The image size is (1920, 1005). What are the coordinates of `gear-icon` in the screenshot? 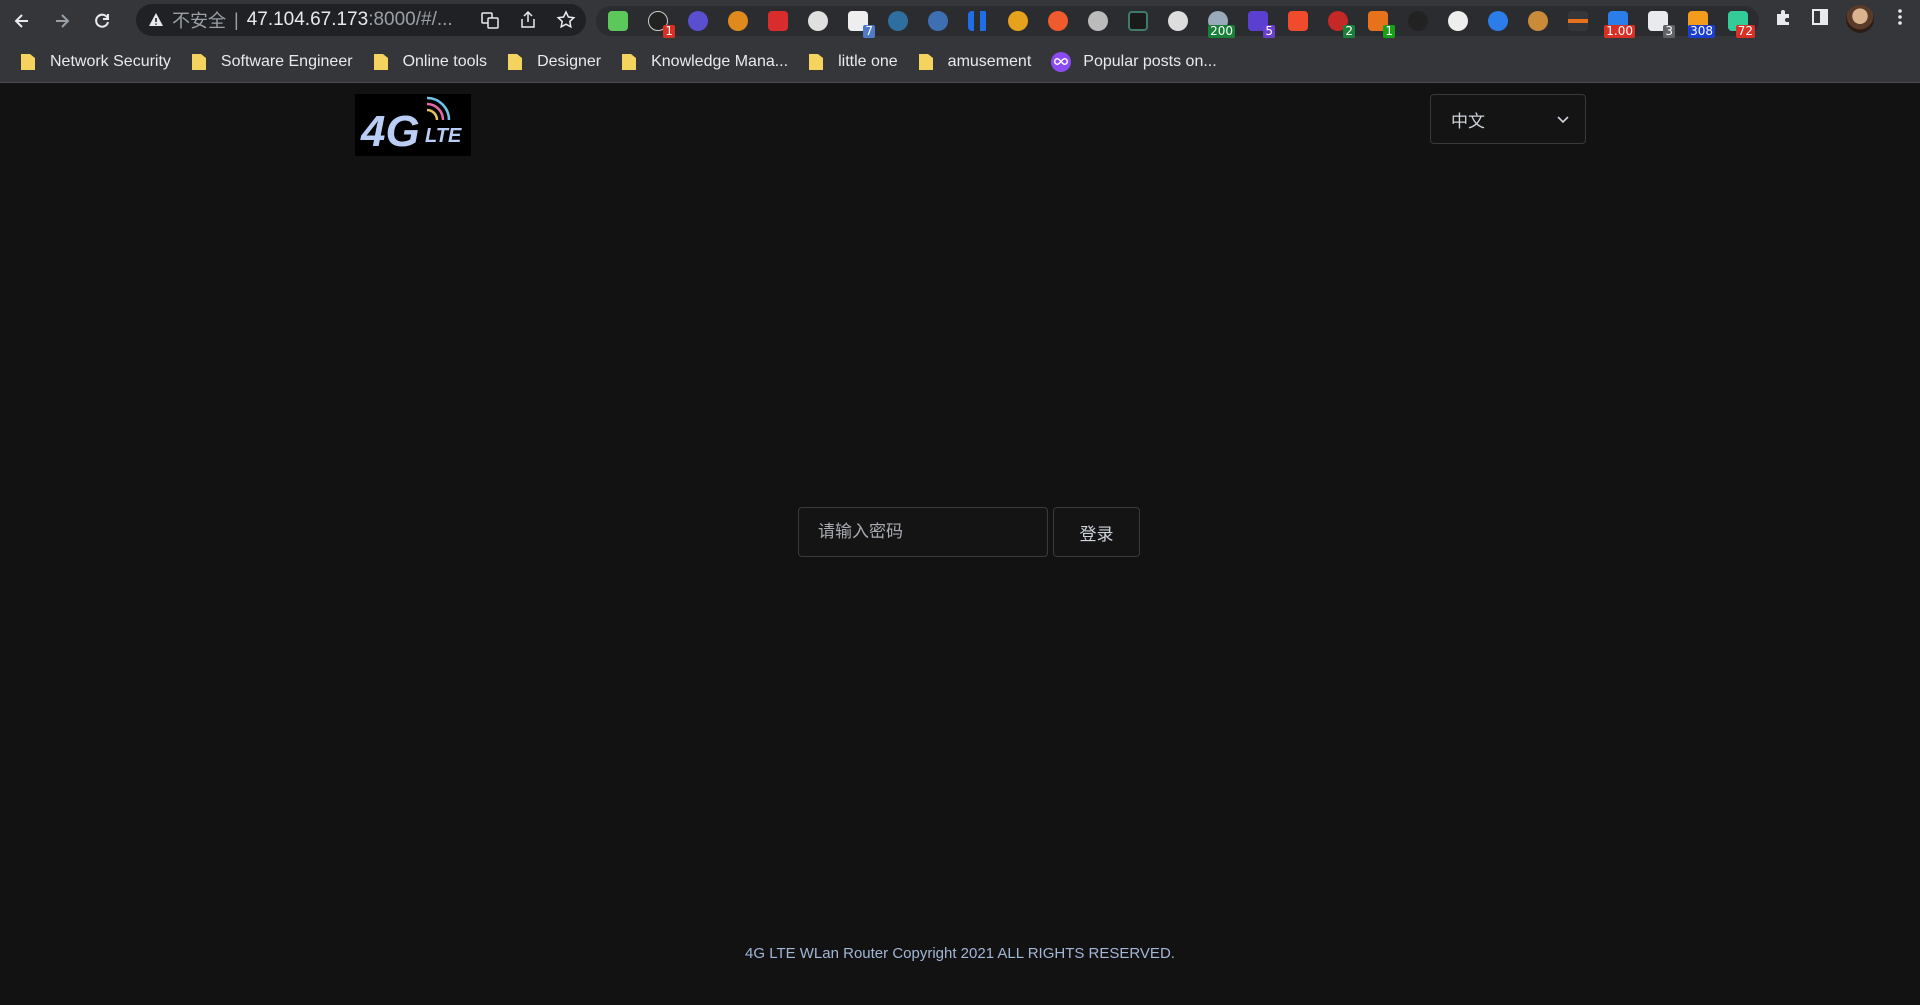 It's located at (1097, 21).